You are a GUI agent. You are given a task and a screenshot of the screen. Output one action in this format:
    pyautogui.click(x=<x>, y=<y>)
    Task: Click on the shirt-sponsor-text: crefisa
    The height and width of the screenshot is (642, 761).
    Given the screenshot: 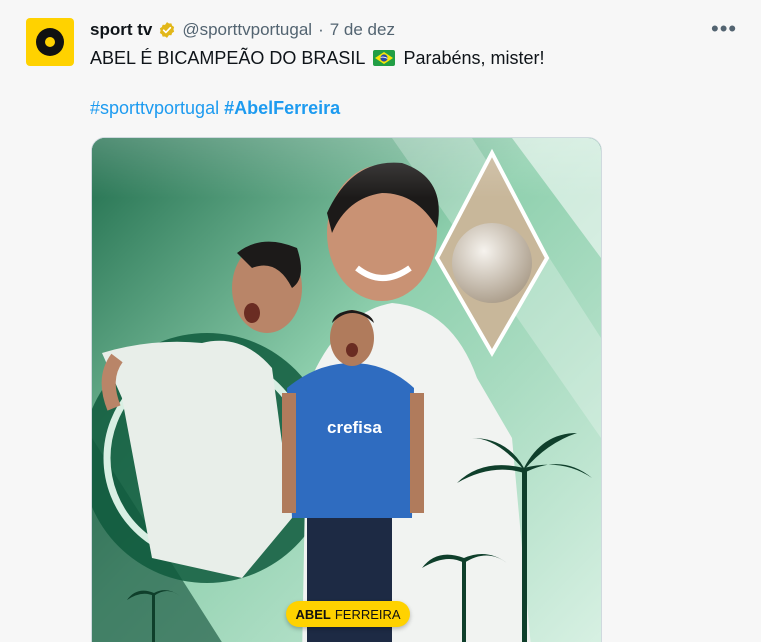 What is the action you would take?
    pyautogui.click(x=354, y=427)
    